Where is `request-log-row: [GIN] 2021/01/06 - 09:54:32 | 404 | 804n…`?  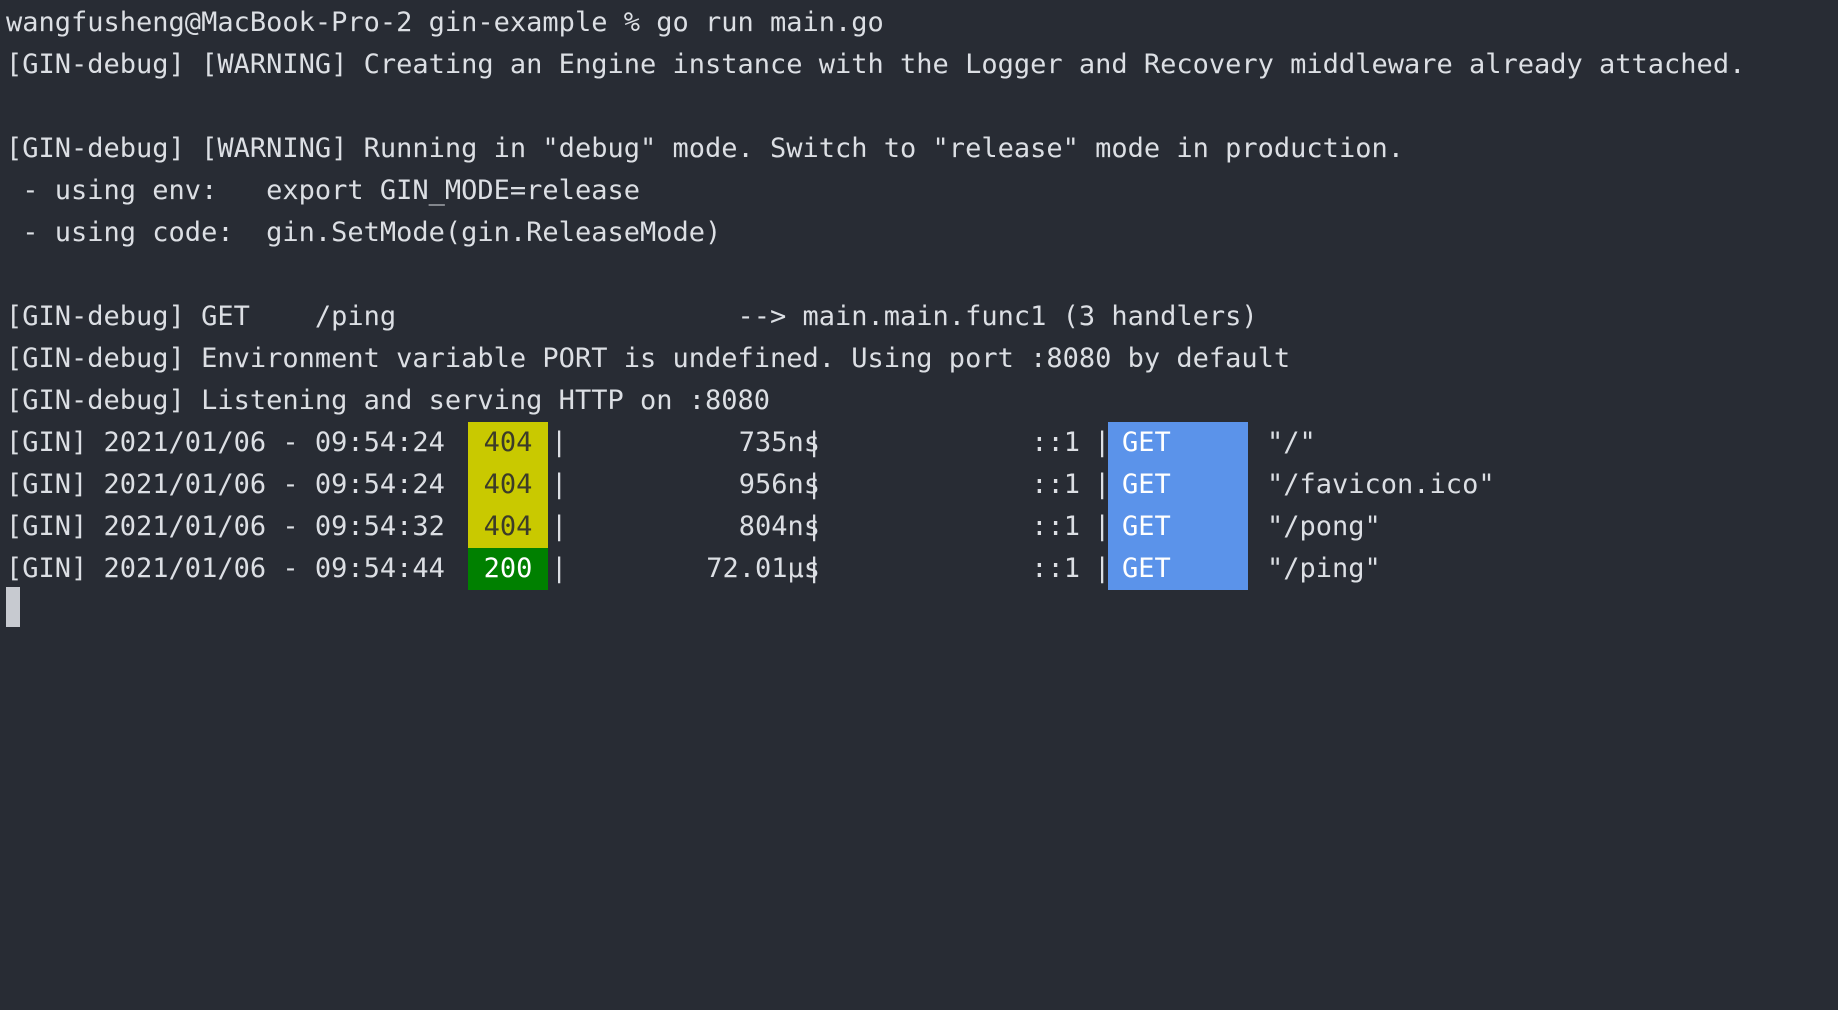
request-log-row: [GIN] 2021/01/06 - 09:54:32 | 404 | 804n… is located at coordinates (919, 527).